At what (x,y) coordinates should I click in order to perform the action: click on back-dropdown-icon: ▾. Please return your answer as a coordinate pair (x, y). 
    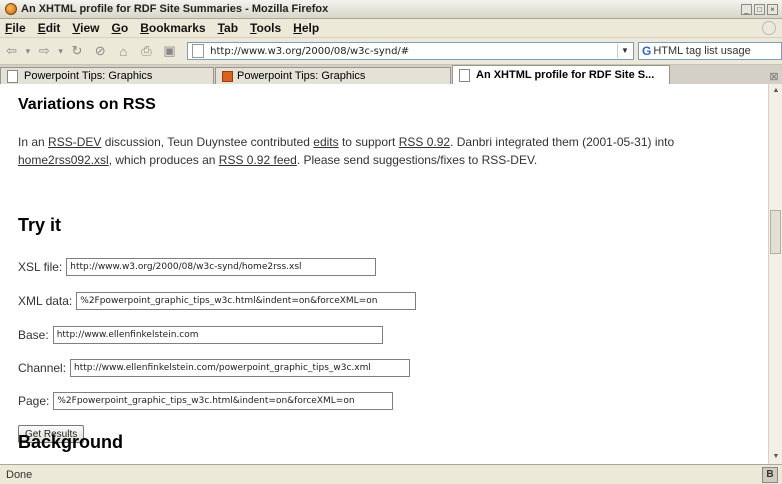
    Looking at the image, I should click on (28, 51).